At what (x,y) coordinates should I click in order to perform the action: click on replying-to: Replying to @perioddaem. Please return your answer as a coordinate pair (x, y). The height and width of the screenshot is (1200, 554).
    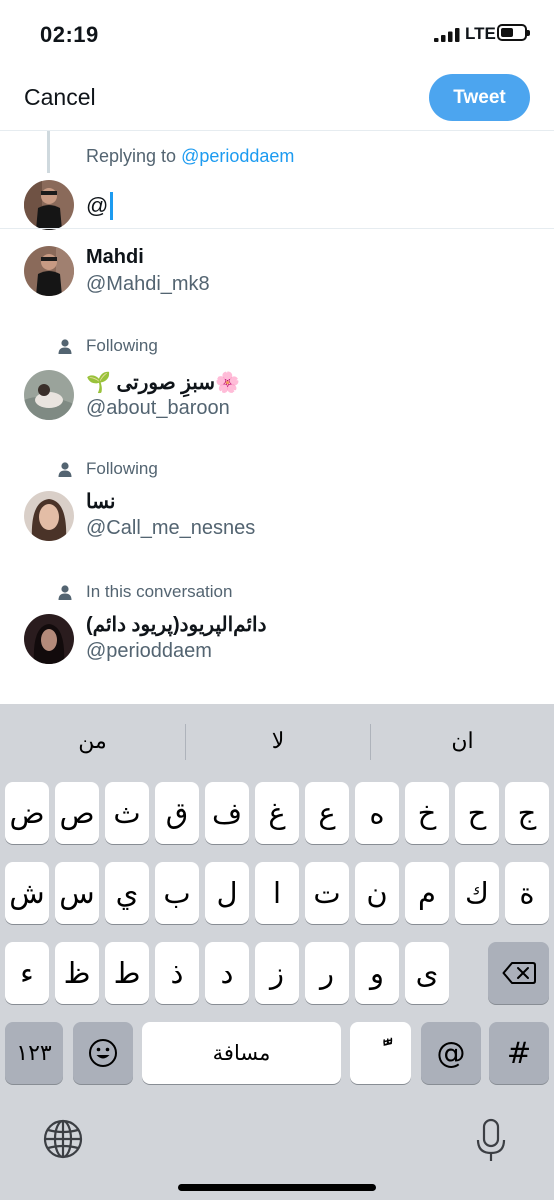
    Looking at the image, I should click on (190, 156).